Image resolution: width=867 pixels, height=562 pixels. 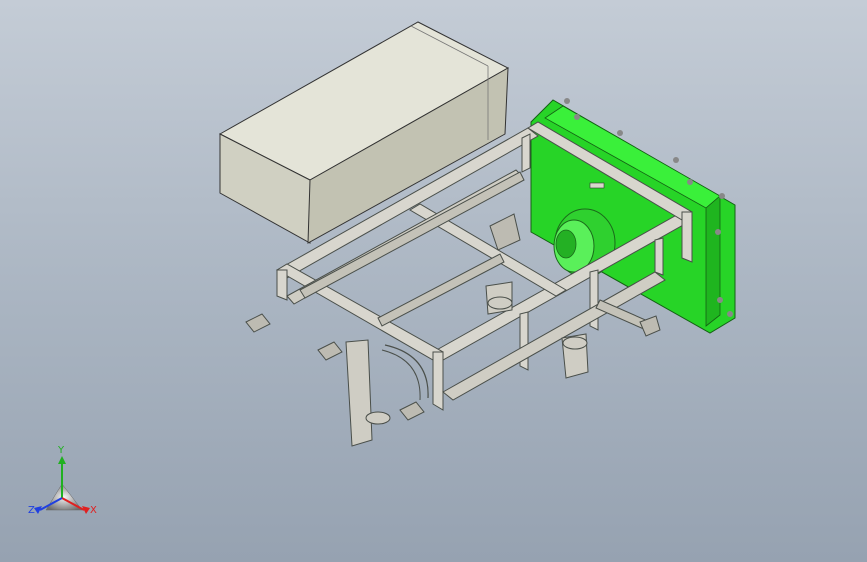 I want to click on triad-y-label: Y, so click(x=61, y=450).